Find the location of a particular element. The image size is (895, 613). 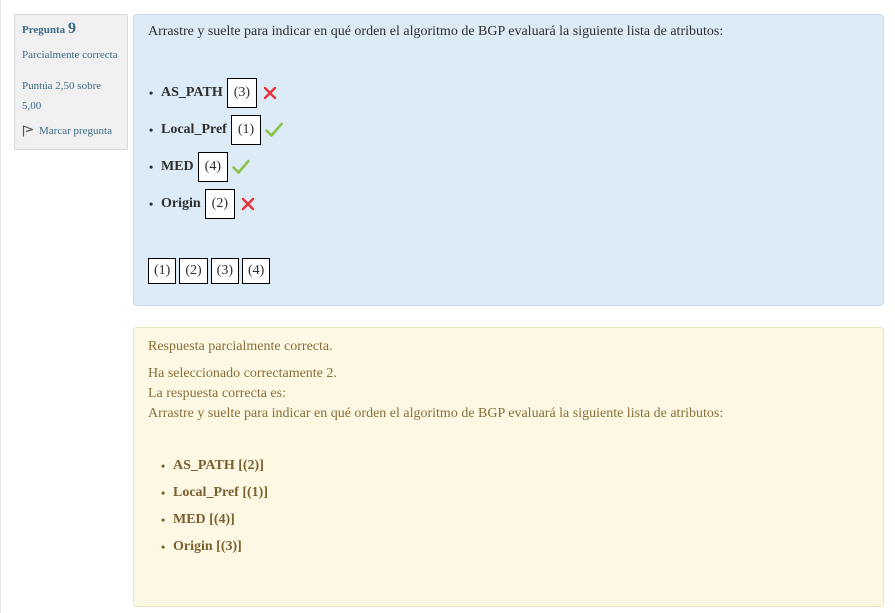

list-item-med: • MED (4) is located at coordinates (216, 167).